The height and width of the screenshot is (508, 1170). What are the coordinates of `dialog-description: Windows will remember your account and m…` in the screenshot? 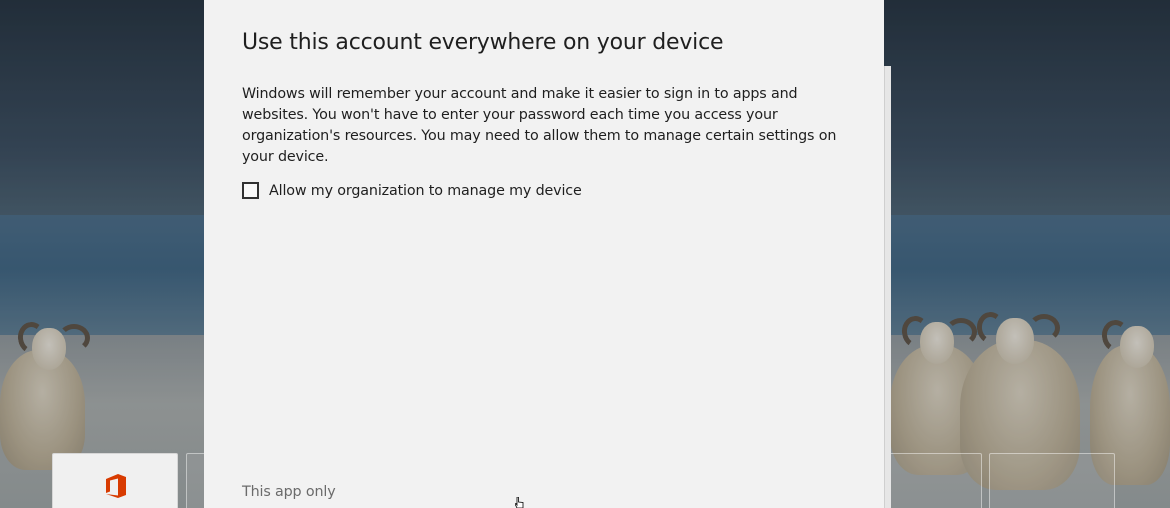 It's located at (539, 125).